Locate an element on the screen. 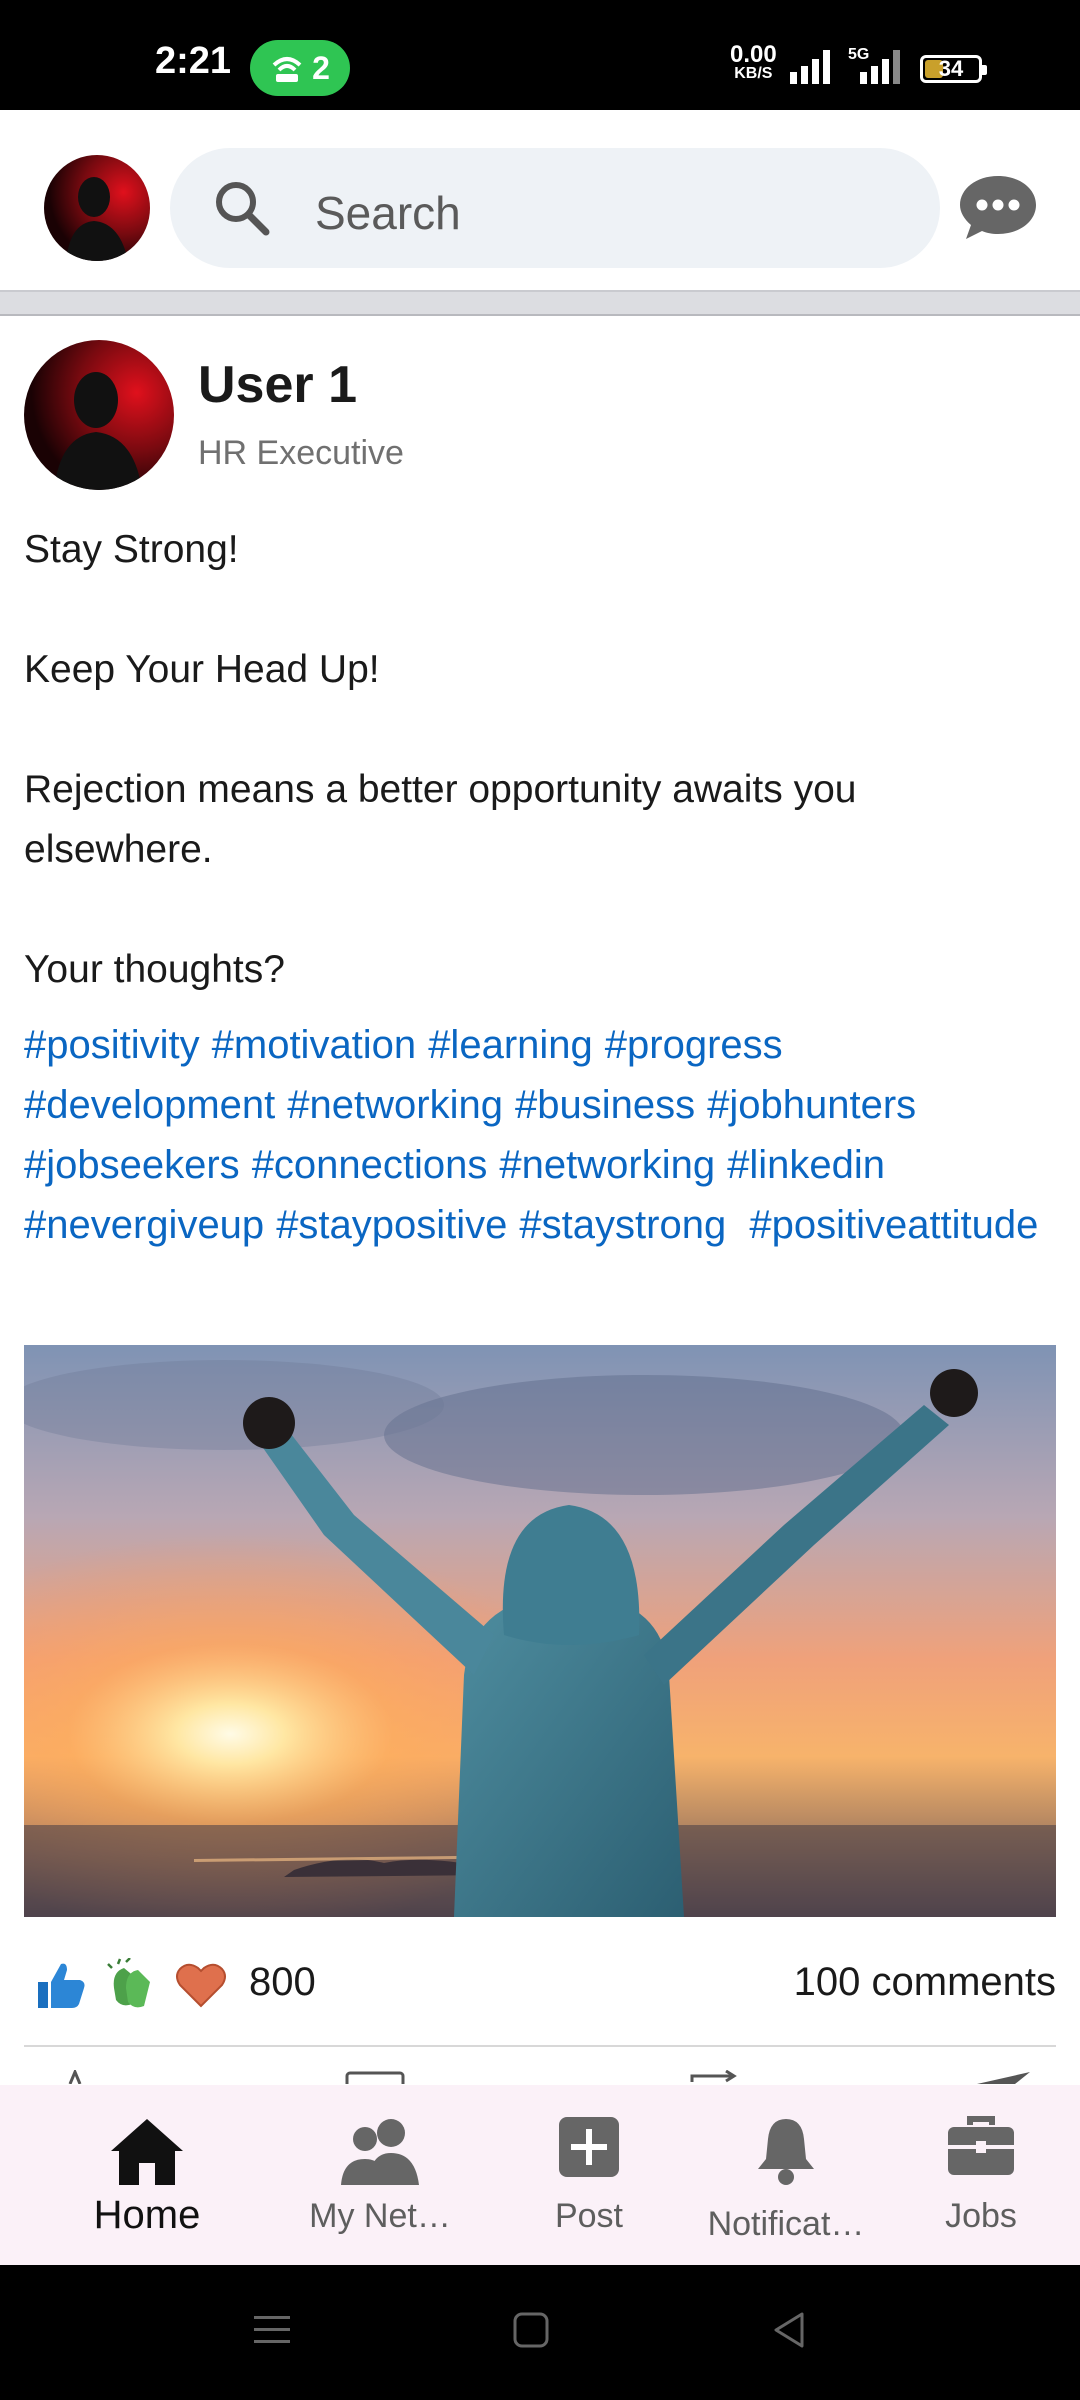 The image size is (1080, 2400). hashtag-link: #linkedin is located at coordinates (806, 1165).